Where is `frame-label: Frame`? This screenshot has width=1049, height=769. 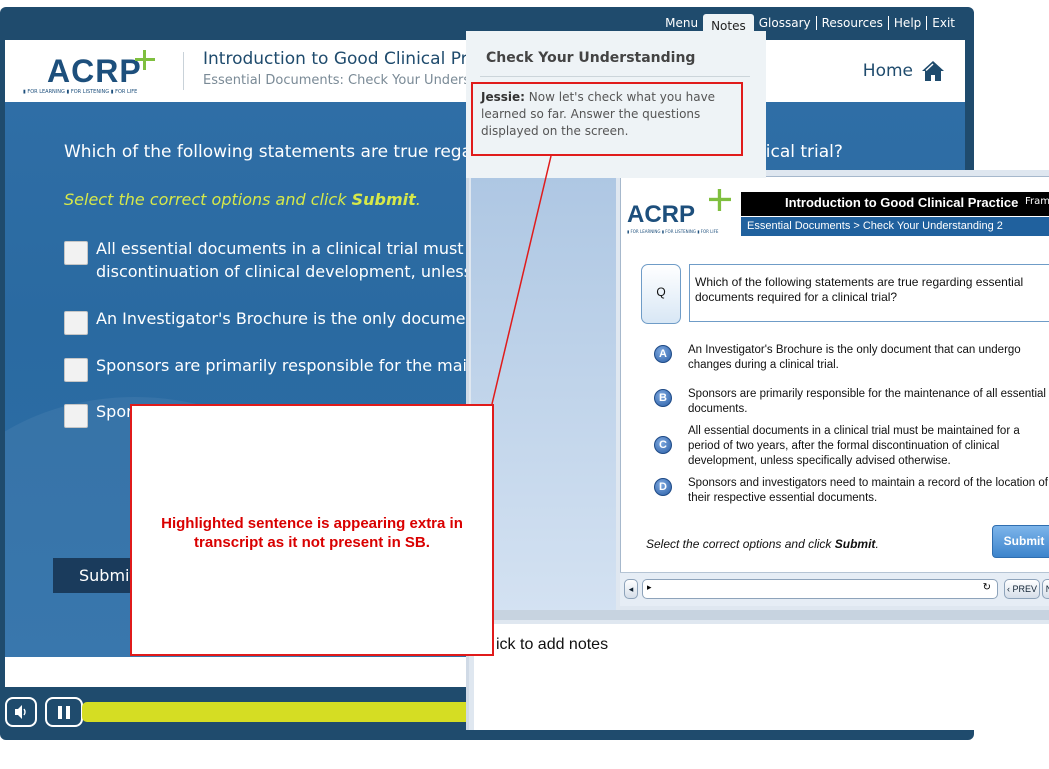 frame-label: Frame is located at coordinates (1037, 201).